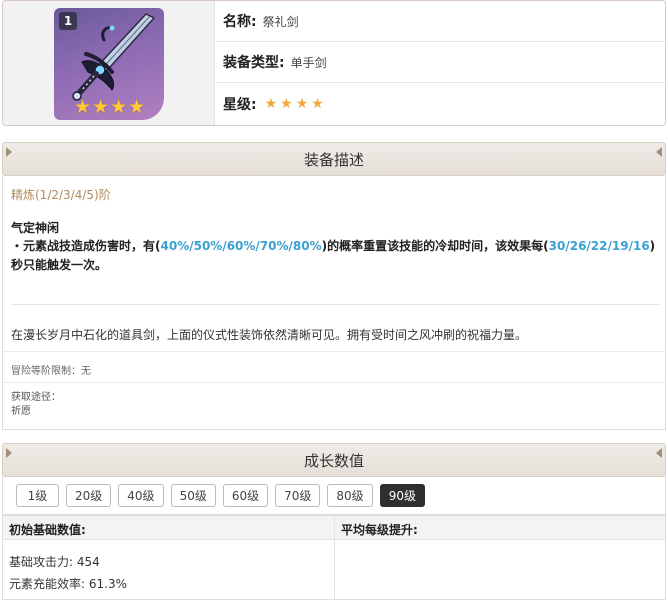  I want to click on refinement-levels: 精炼(1/2/3/4/5)阶, so click(61, 195).